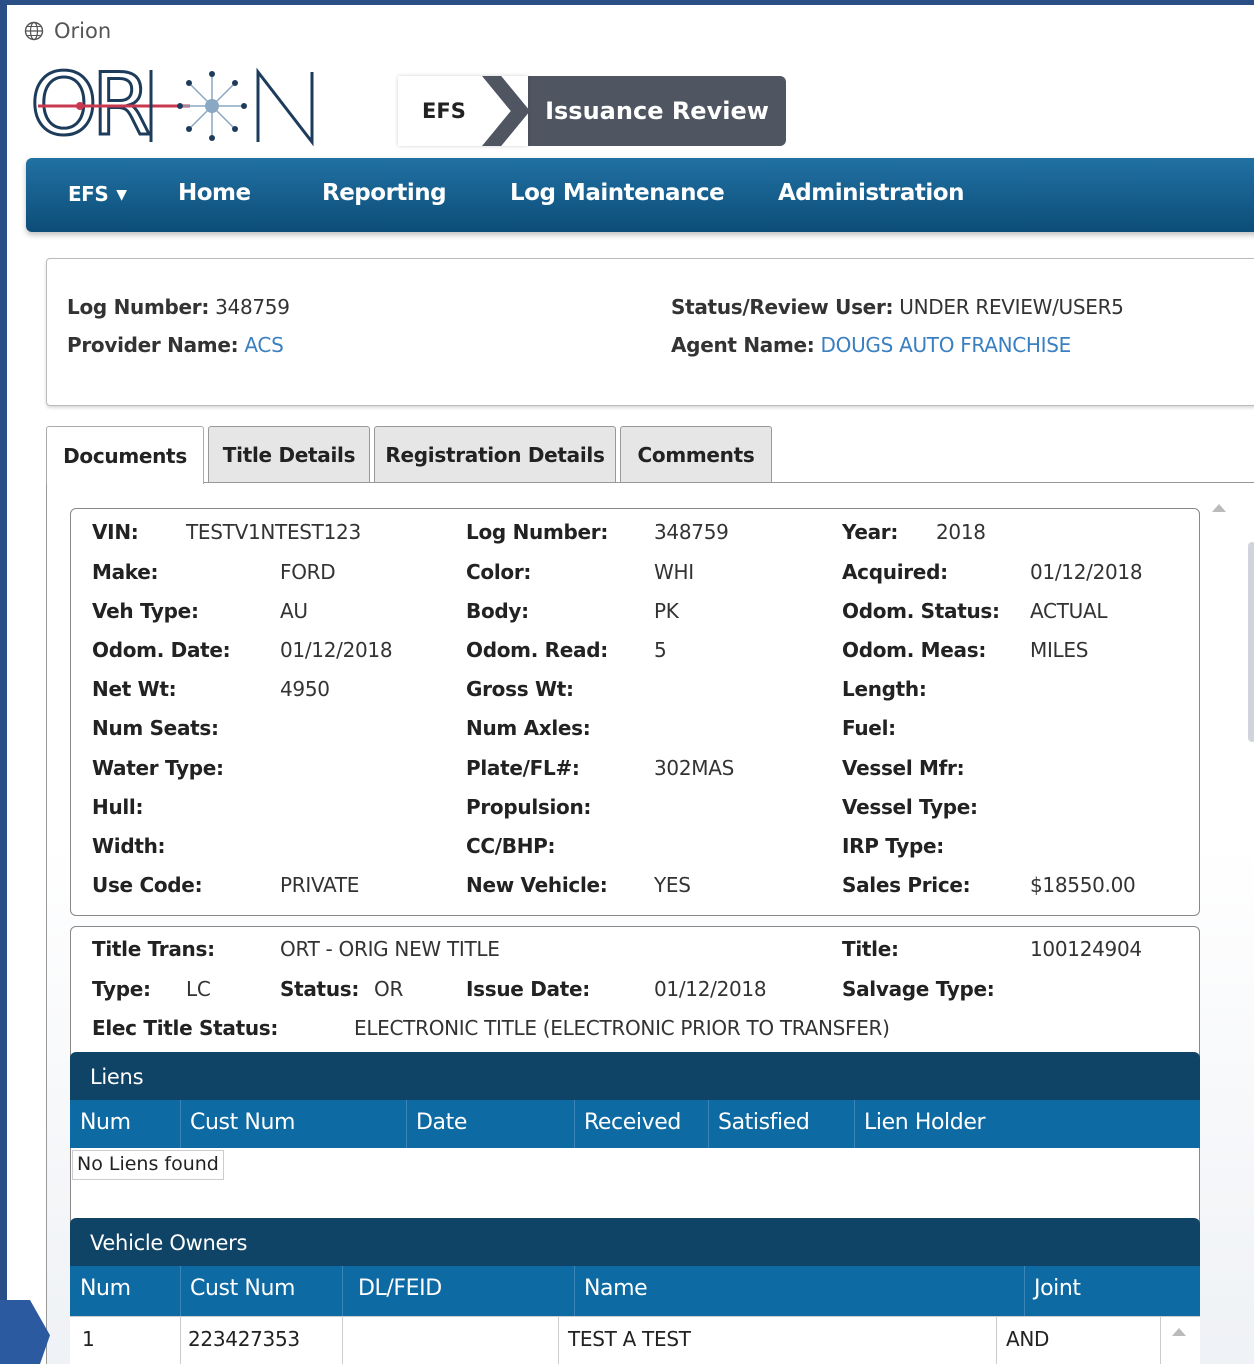 This screenshot has width=1254, height=1364. Describe the element at coordinates (925, 1122) in the screenshot. I see `liens-col-lien-holder: Lien Holder` at that location.